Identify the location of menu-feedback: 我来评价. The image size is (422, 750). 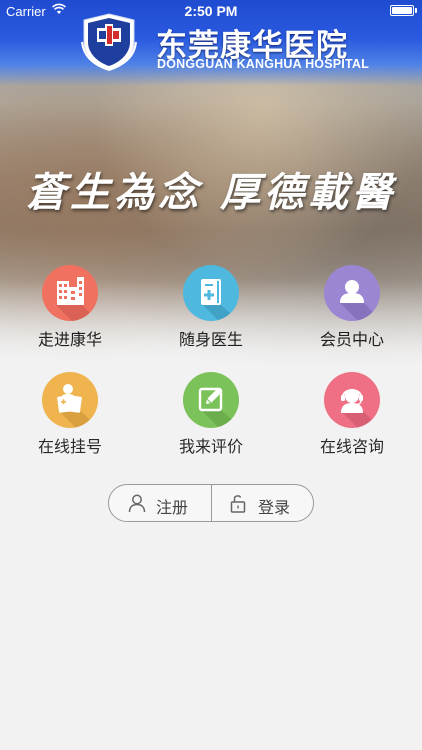
(211, 417).